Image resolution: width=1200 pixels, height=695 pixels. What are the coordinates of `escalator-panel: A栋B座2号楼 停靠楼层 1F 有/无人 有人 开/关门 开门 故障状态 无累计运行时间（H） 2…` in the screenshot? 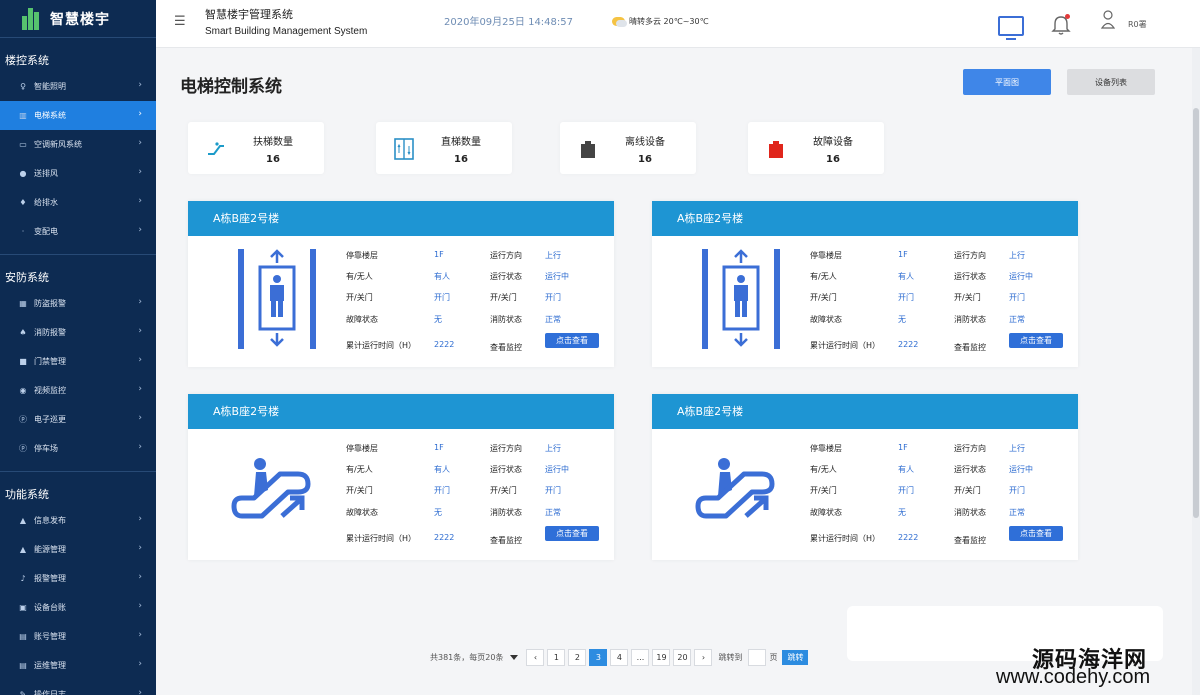 It's located at (865, 477).